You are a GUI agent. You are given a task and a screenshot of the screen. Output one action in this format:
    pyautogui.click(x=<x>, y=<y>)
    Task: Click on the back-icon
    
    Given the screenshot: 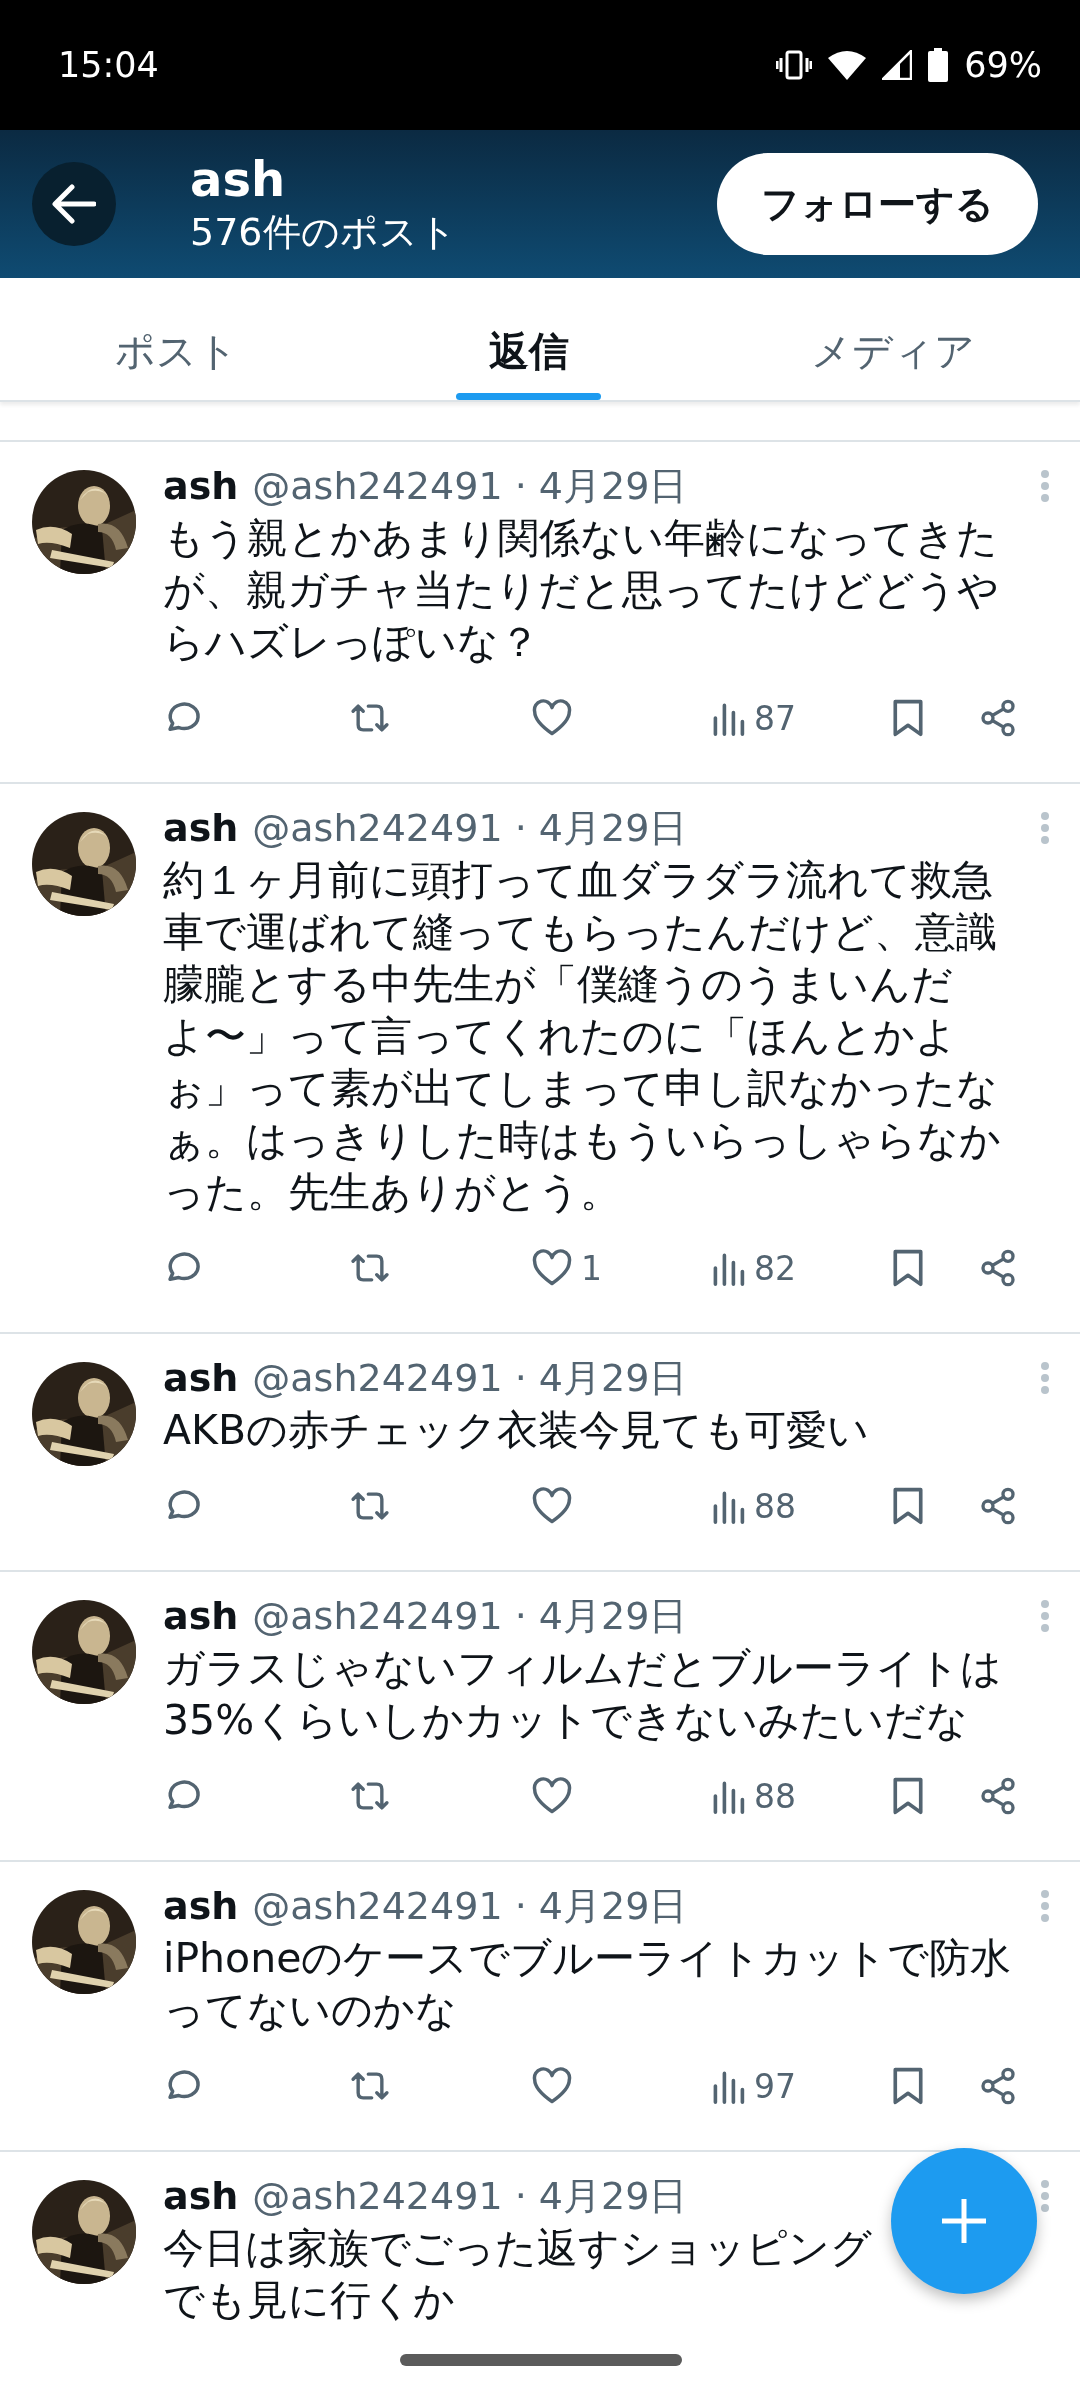 What is the action you would take?
    pyautogui.click(x=74, y=204)
    